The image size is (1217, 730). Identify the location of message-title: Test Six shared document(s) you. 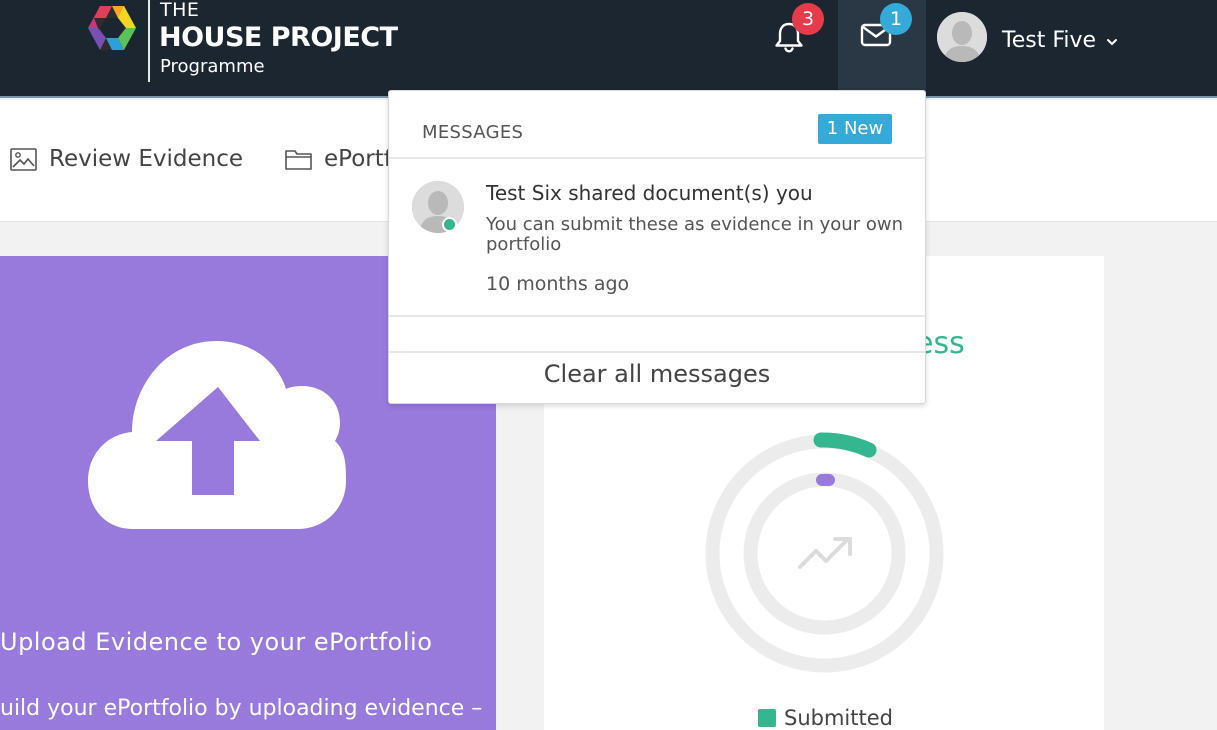
(649, 193).